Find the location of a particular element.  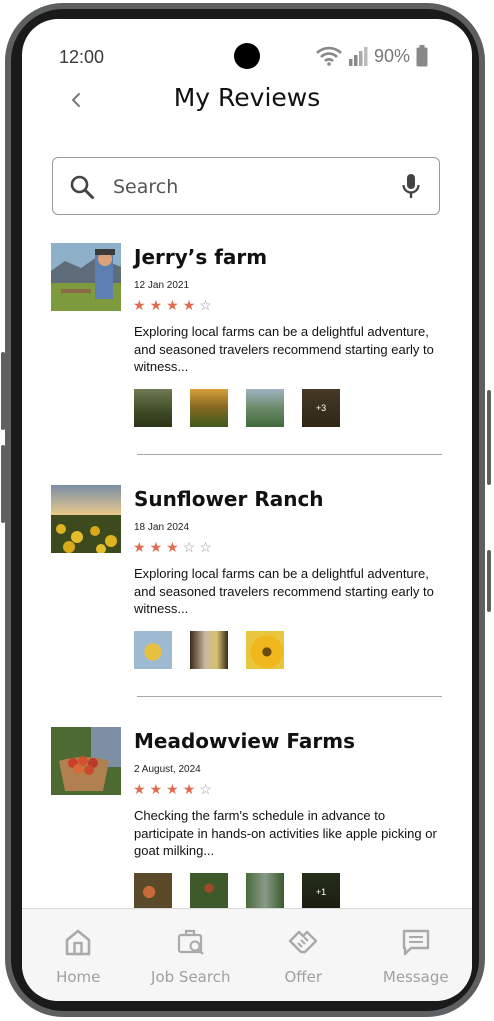

review-photo-more: +1 is located at coordinates (321, 892).